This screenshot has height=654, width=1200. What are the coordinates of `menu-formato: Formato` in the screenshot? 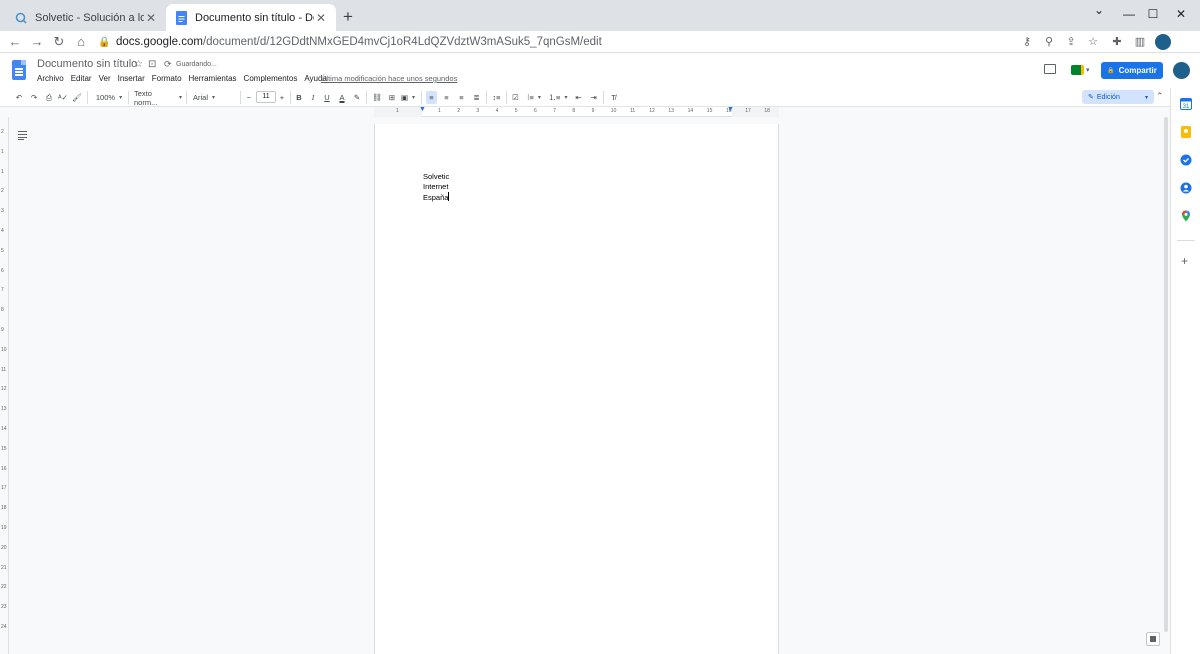 It's located at (167, 78).